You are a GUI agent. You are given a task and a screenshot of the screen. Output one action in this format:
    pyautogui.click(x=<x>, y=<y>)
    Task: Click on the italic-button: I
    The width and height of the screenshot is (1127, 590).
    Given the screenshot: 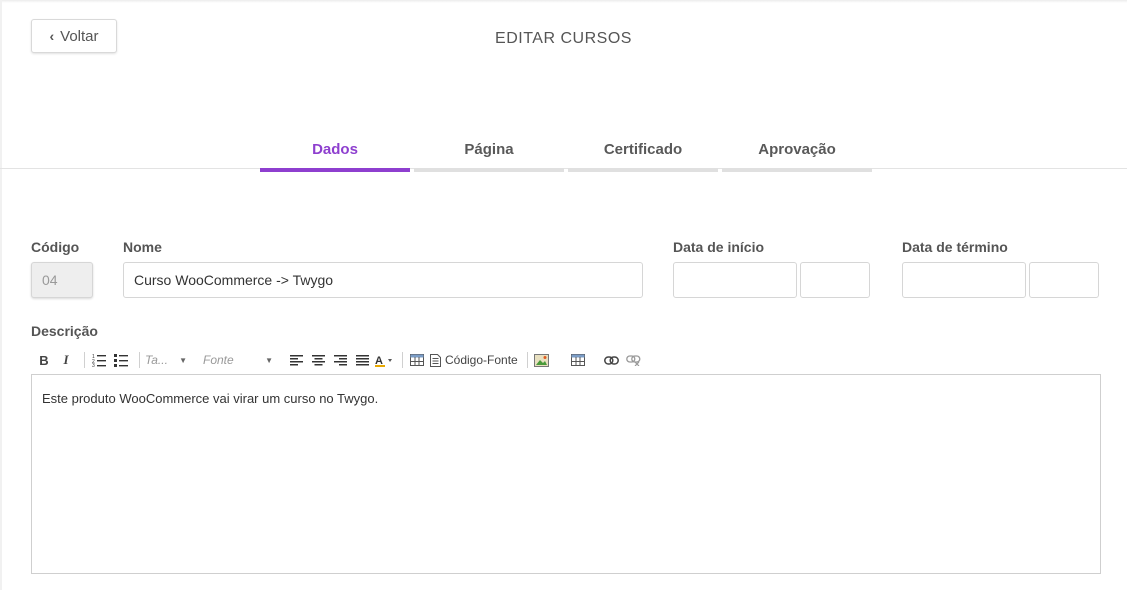 What is the action you would take?
    pyautogui.click(x=66, y=360)
    